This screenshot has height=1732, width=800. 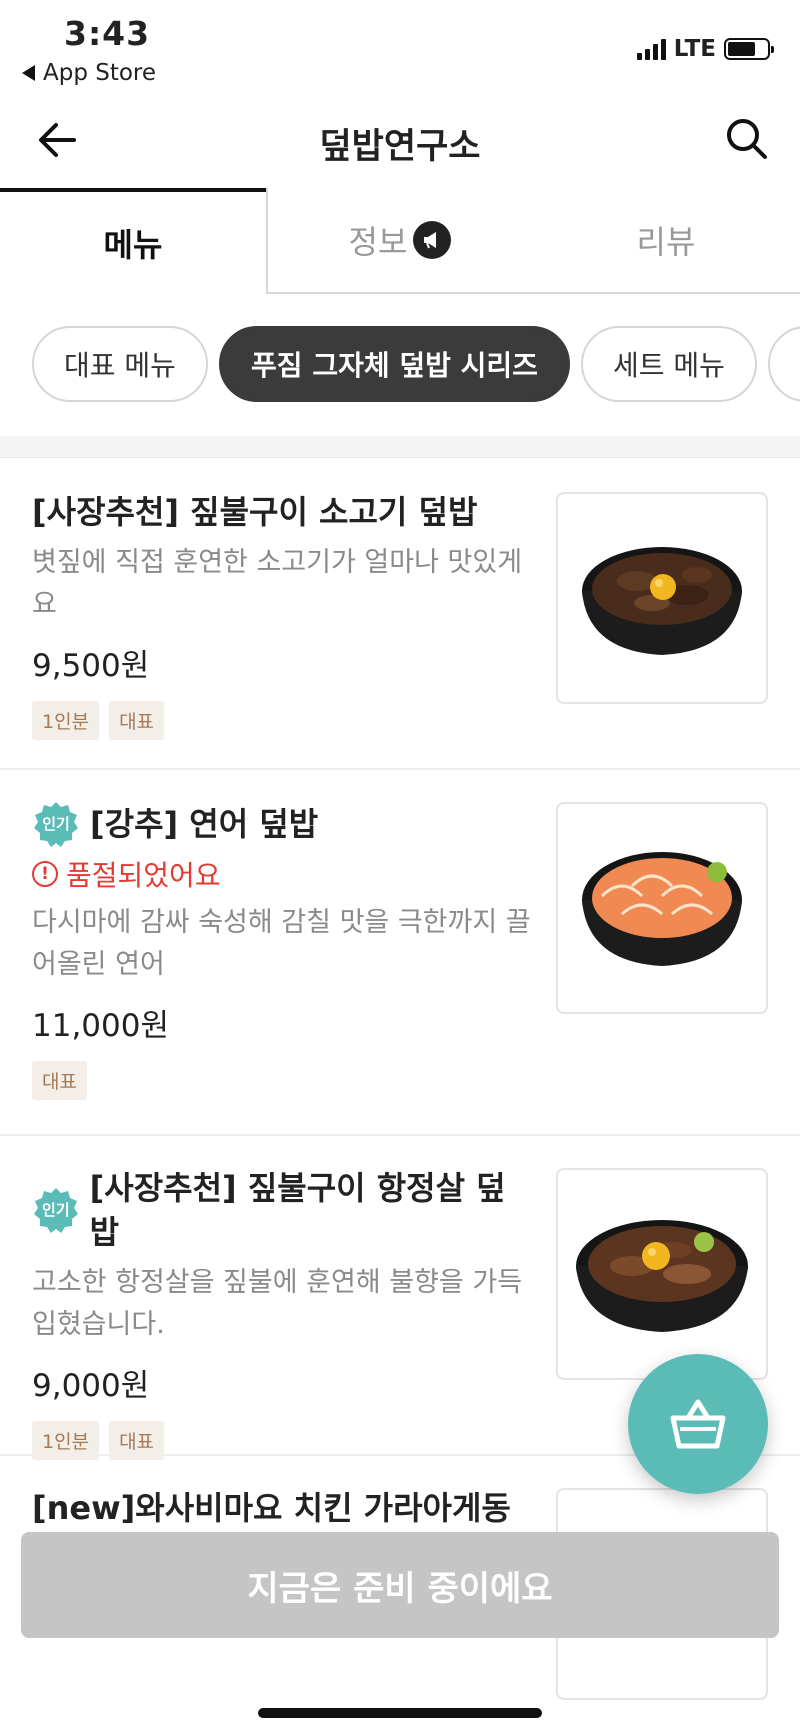 I want to click on tab-menu: 메뉴, so click(x=133, y=241).